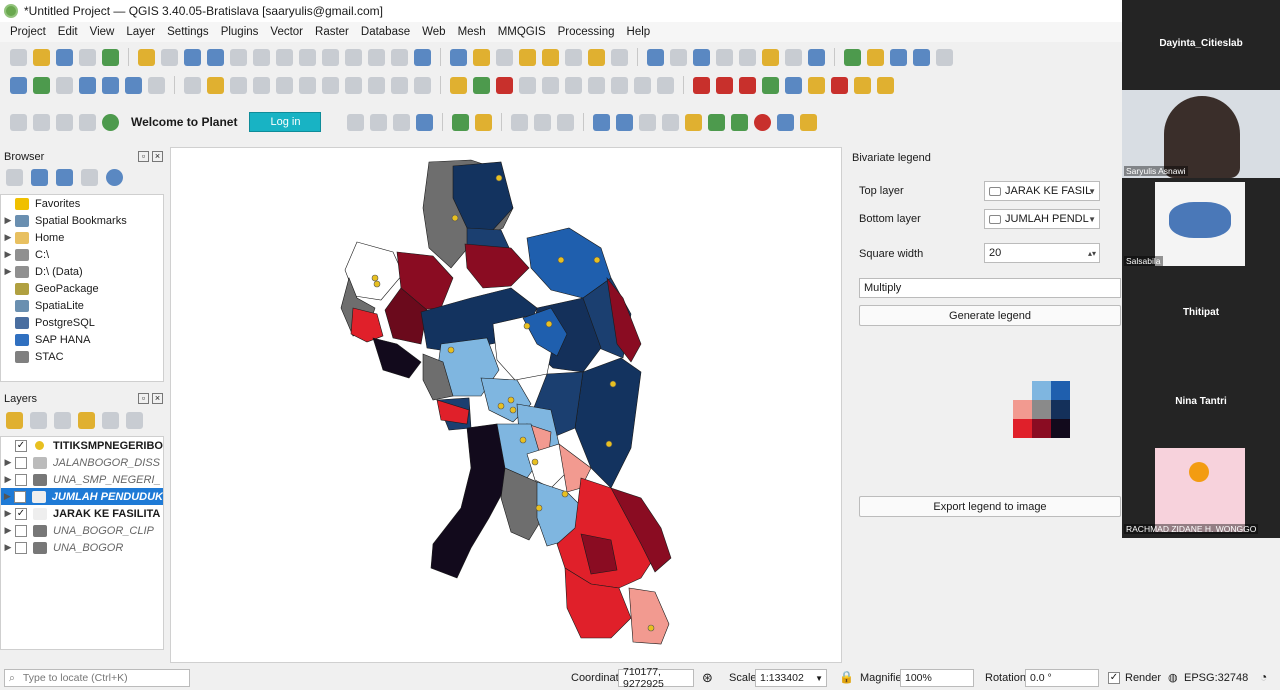 This screenshot has width=1280, height=690. What do you see at coordinates (461, 122) in the screenshot?
I see `georef-icon` at bounding box center [461, 122].